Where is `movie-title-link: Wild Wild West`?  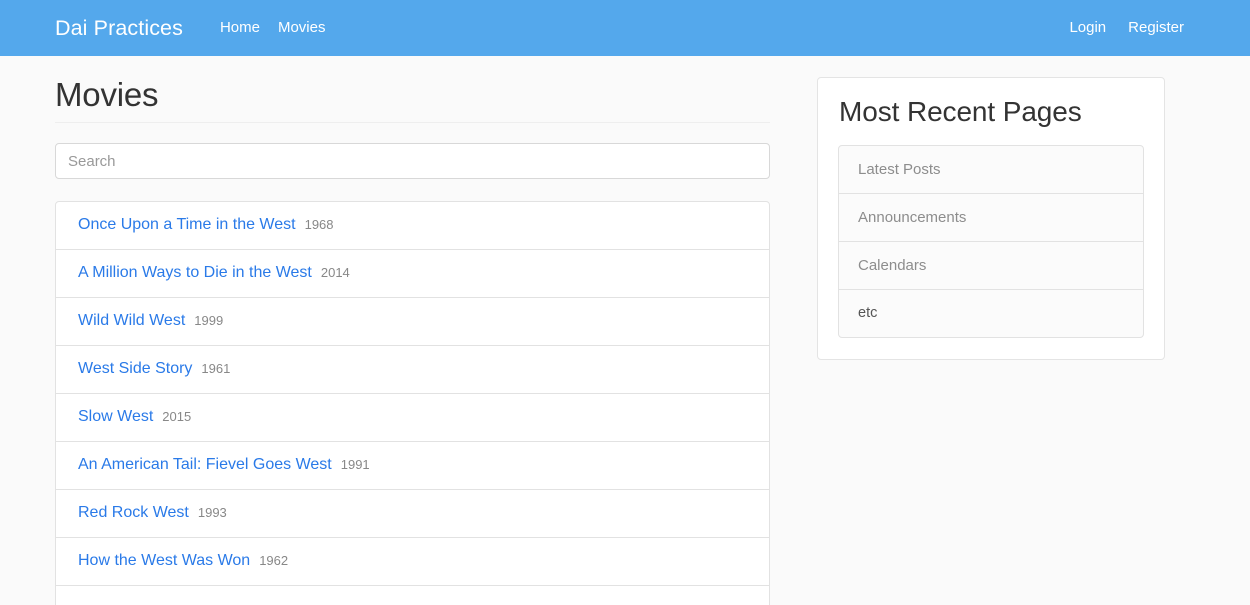
movie-title-link: Wild Wild West is located at coordinates (131, 320).